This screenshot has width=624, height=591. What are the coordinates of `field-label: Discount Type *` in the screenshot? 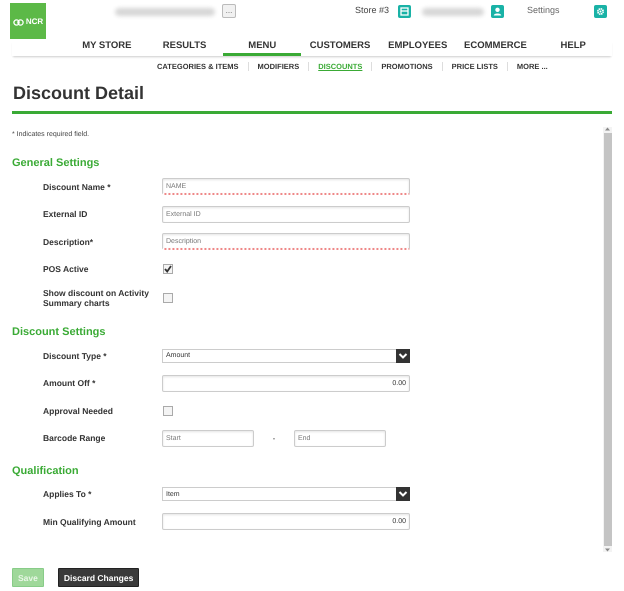 It's located at (75, 355).